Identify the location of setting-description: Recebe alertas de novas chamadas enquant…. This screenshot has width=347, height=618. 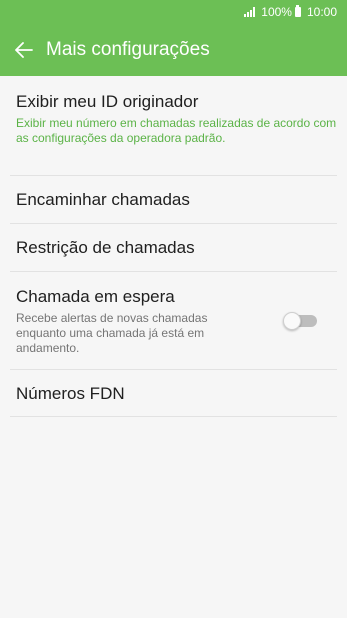
(112, 333).